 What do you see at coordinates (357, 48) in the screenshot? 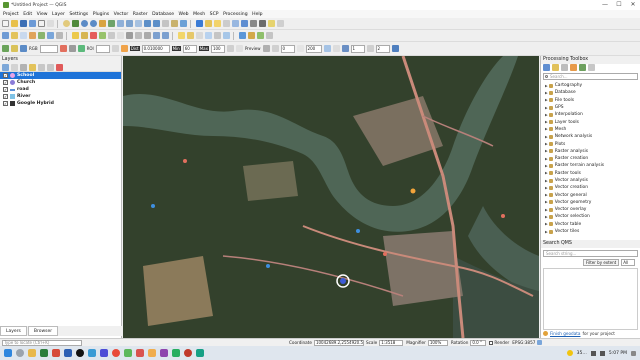
I see `band-spinbox-1: 1` at bounding box center [357, 48].